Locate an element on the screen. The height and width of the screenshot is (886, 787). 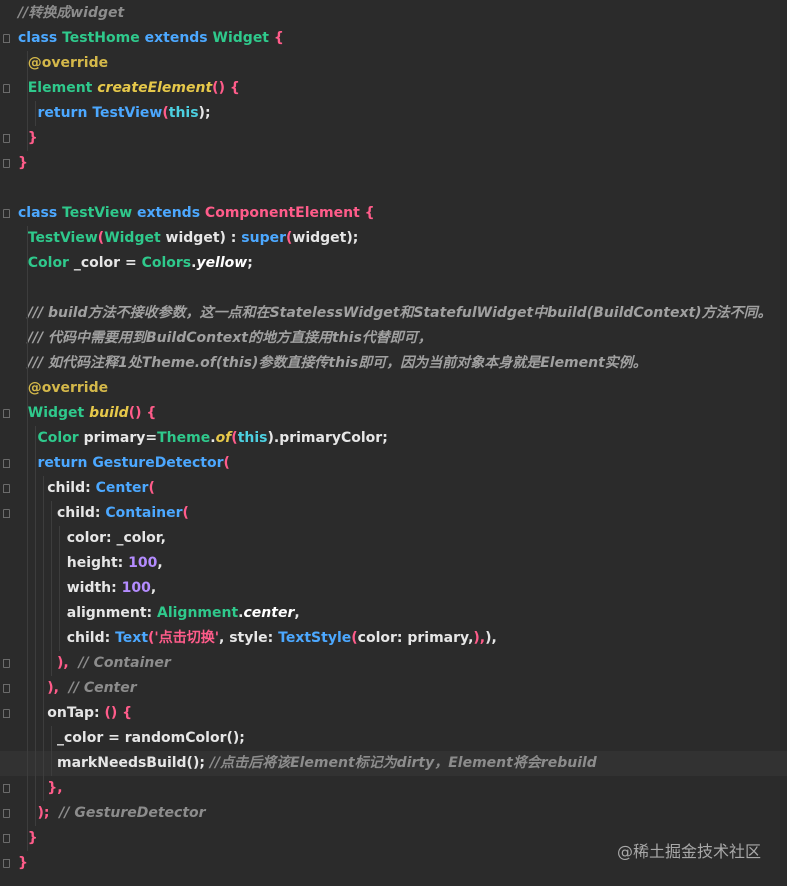
code-token: yellow is located at coordinates (222, 263).